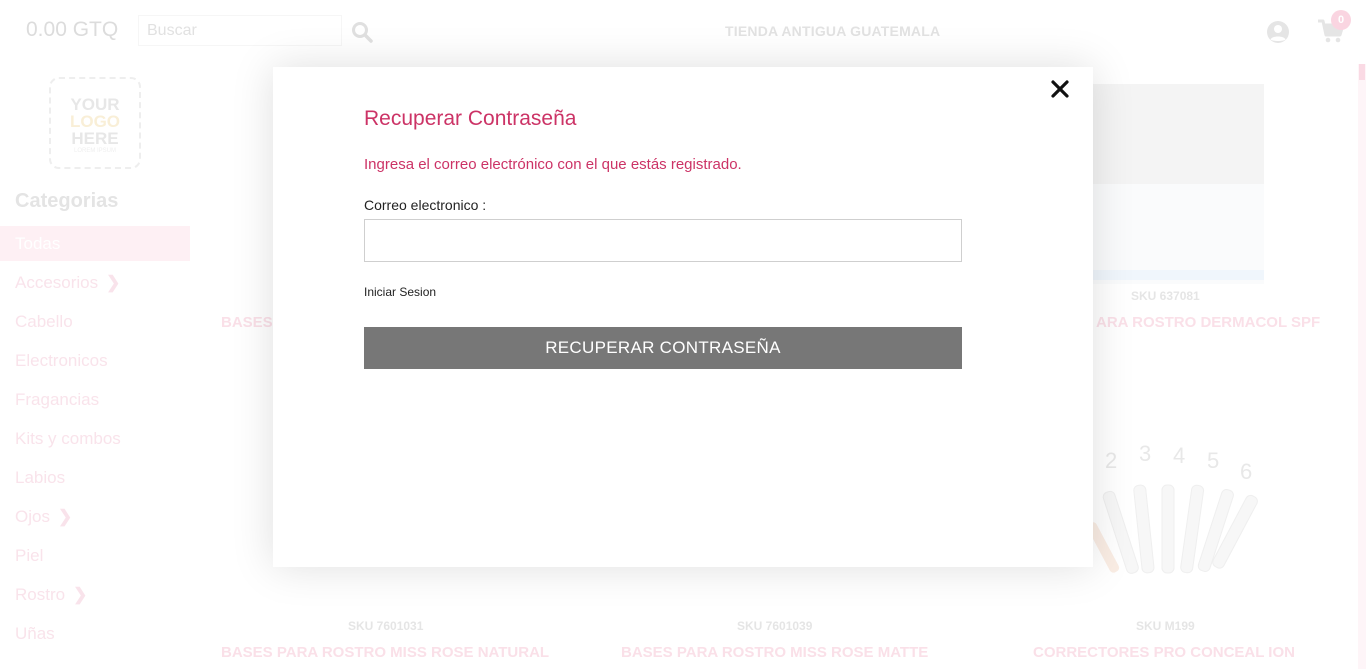 The width and height of the screenshot is (1366, 669). Describe the element at coordinates (425, 205) in the screenshot. I see `email-label: Correo electronico :` at that location.